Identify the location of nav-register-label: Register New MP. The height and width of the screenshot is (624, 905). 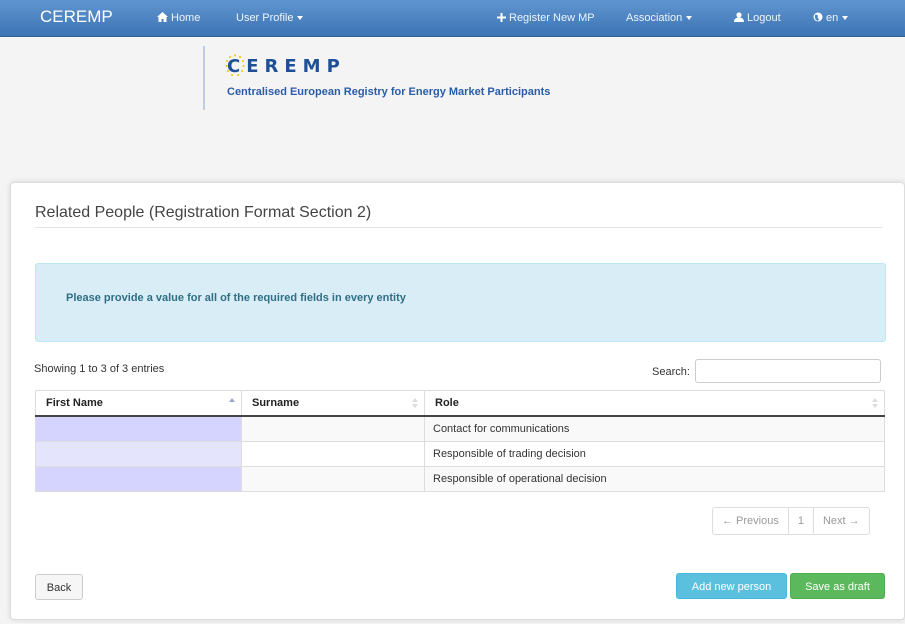
(552, 18).